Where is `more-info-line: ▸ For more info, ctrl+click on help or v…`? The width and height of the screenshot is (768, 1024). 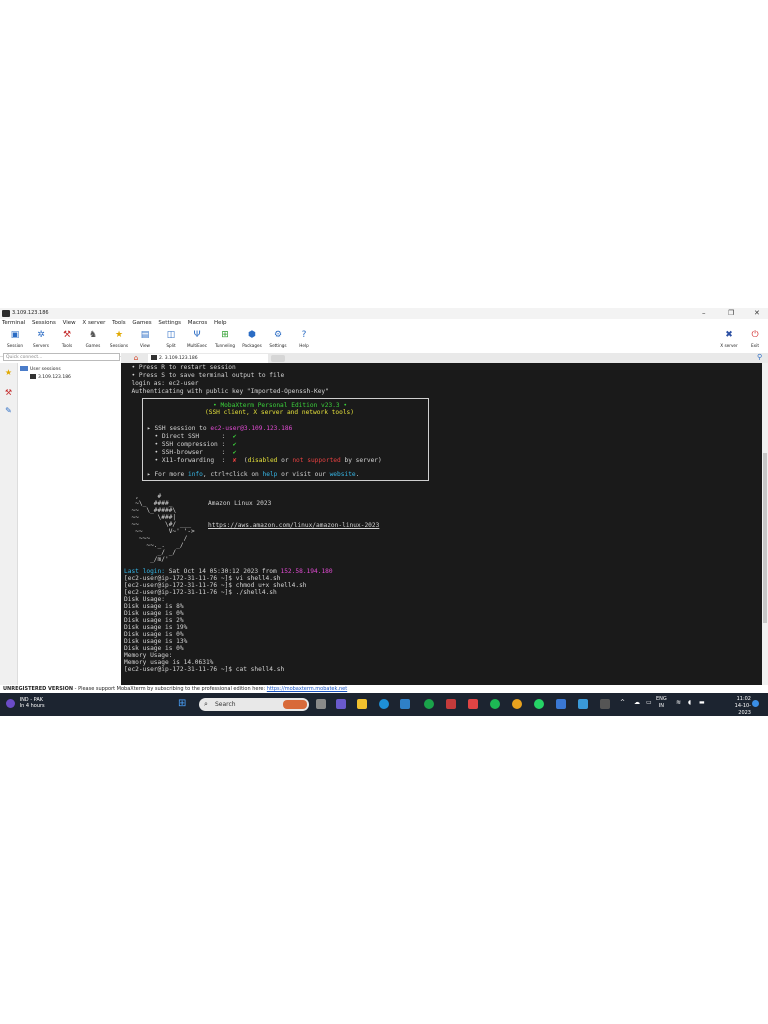 more-info-line: ▸ For more info, ctrl+click on help or v… is located at coordinates (253, 474).